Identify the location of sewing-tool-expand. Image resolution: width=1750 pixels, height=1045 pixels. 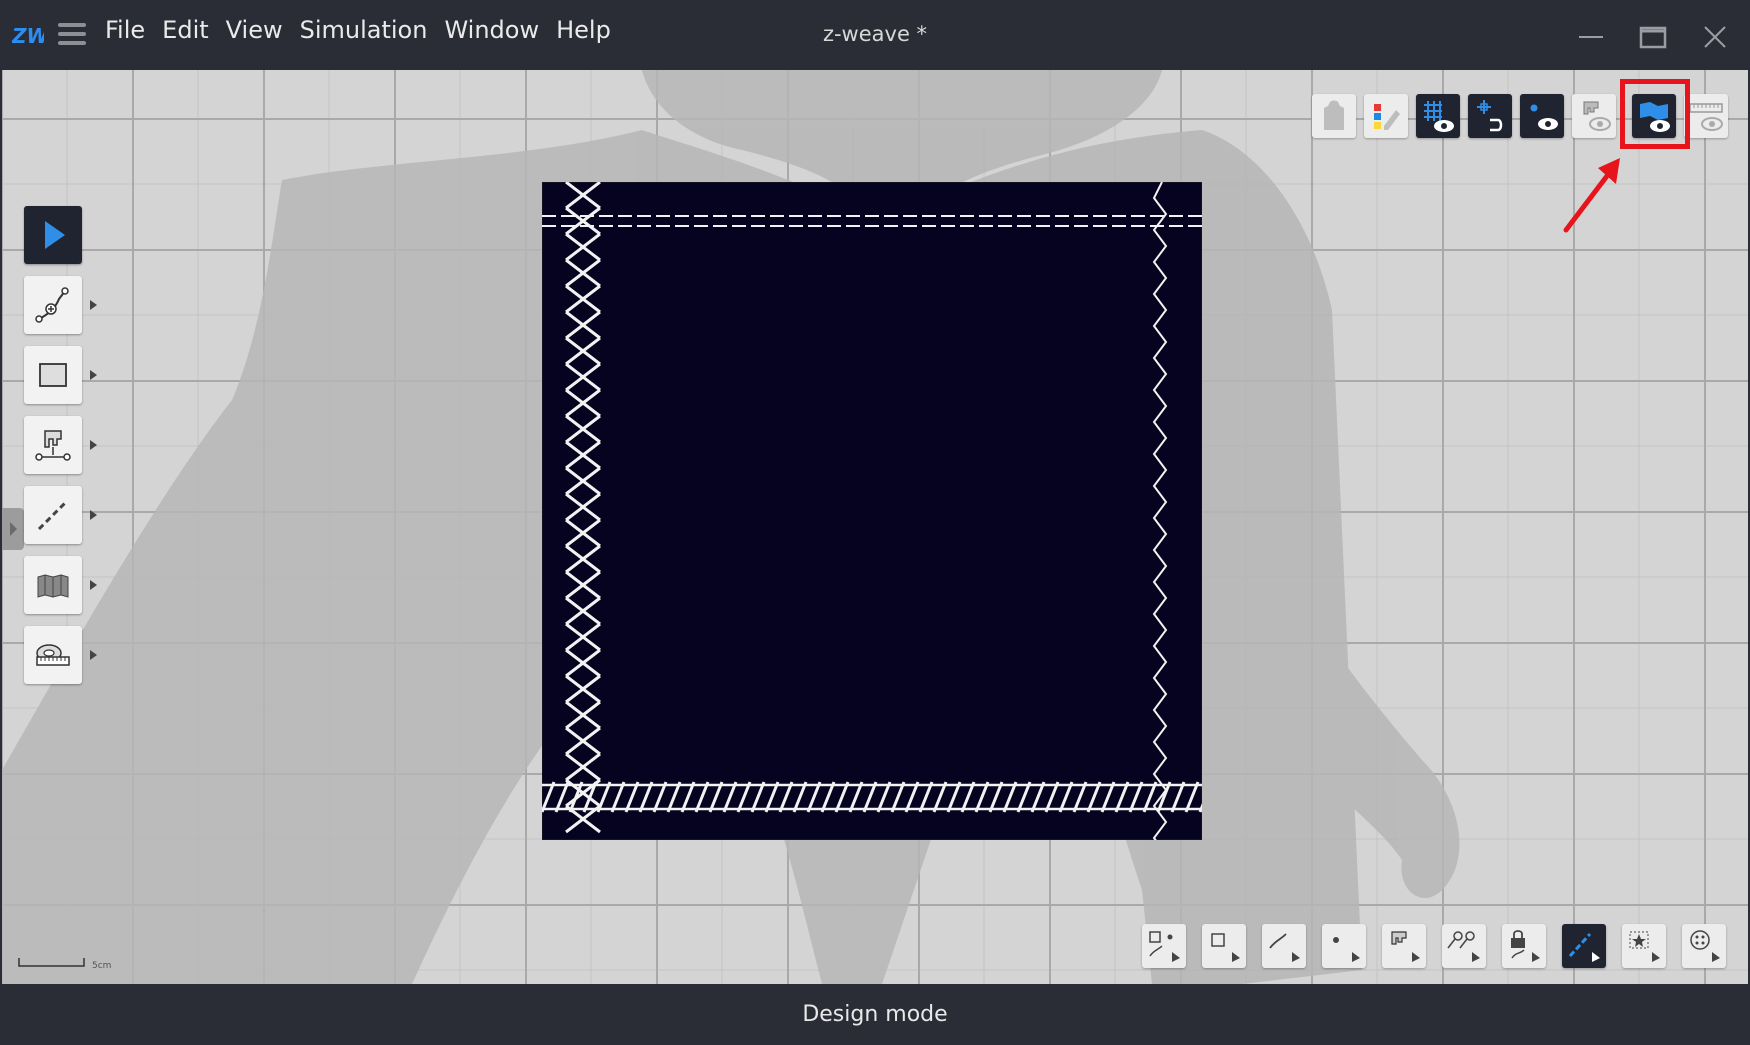
(93, 445).